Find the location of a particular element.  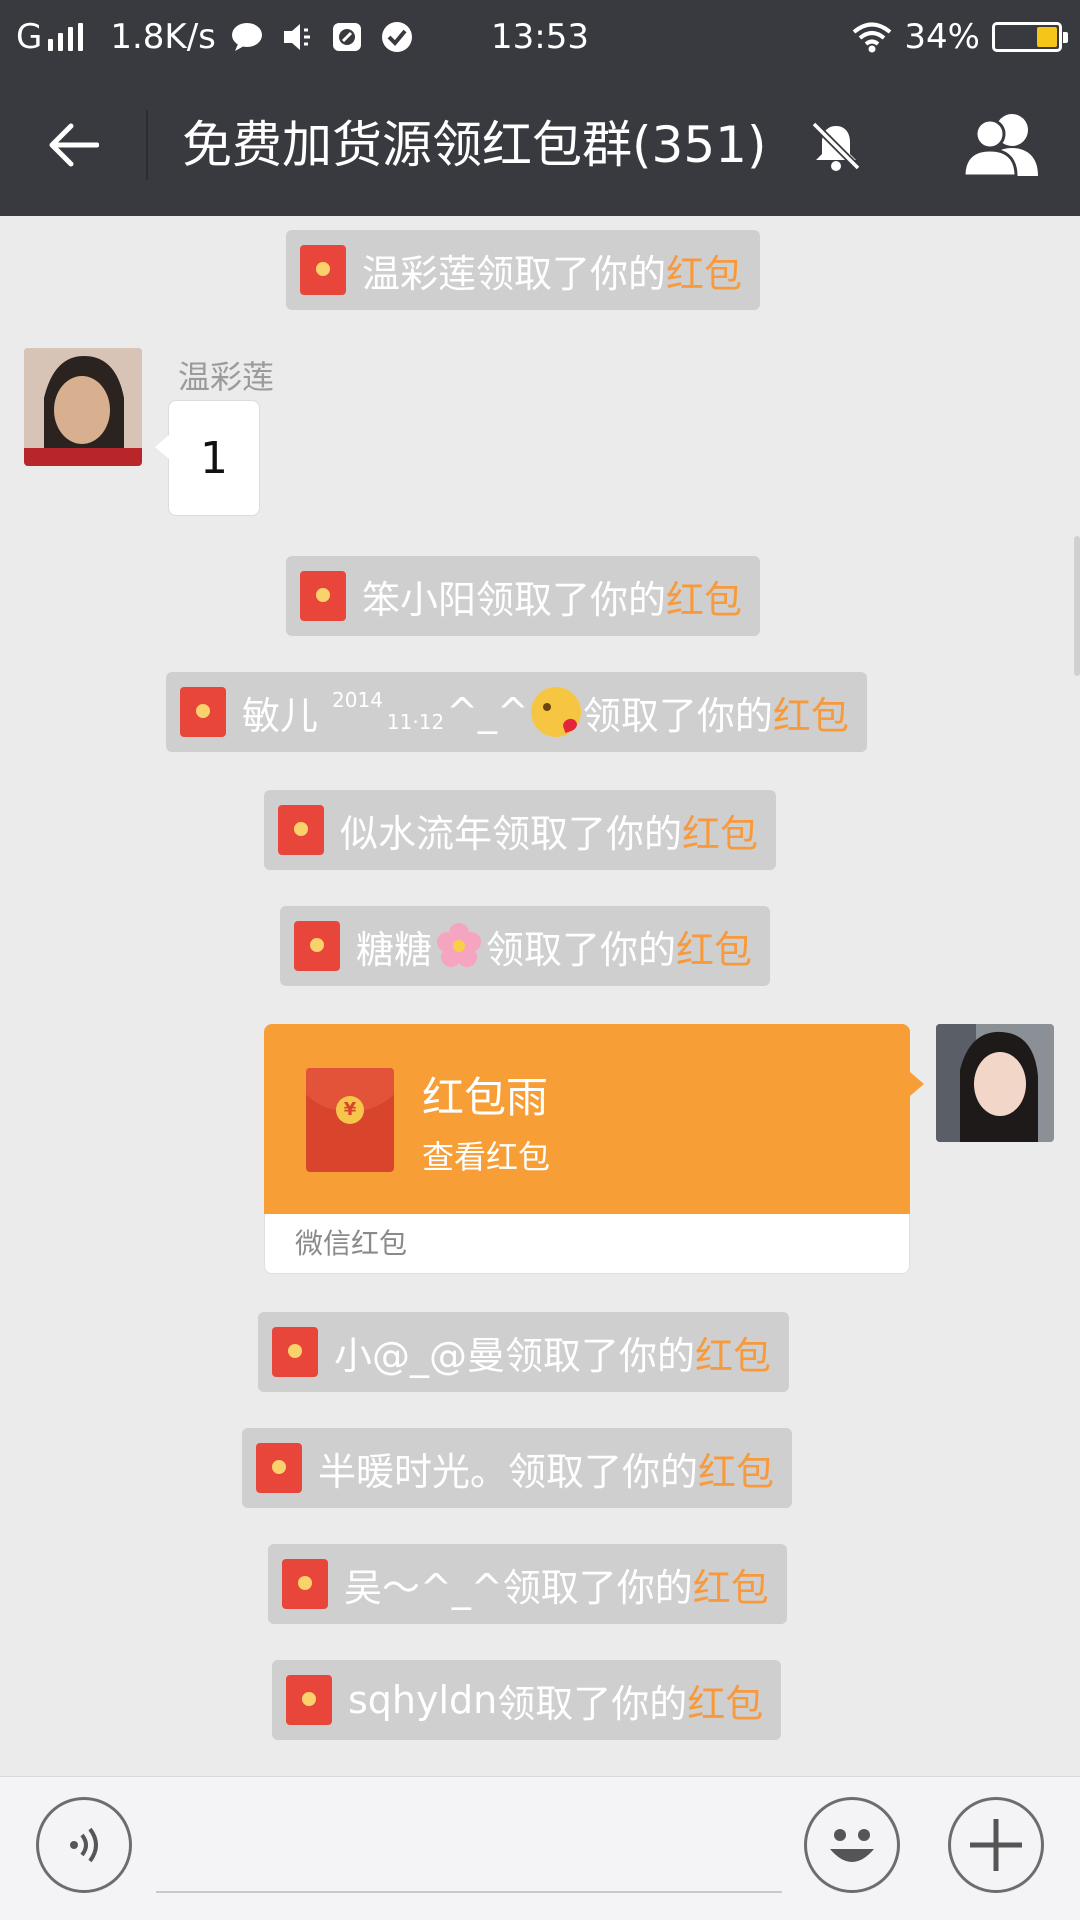

red-packet-card-body: ¥ 红包雨 查看红包 is located at coordinates (594, 1119).